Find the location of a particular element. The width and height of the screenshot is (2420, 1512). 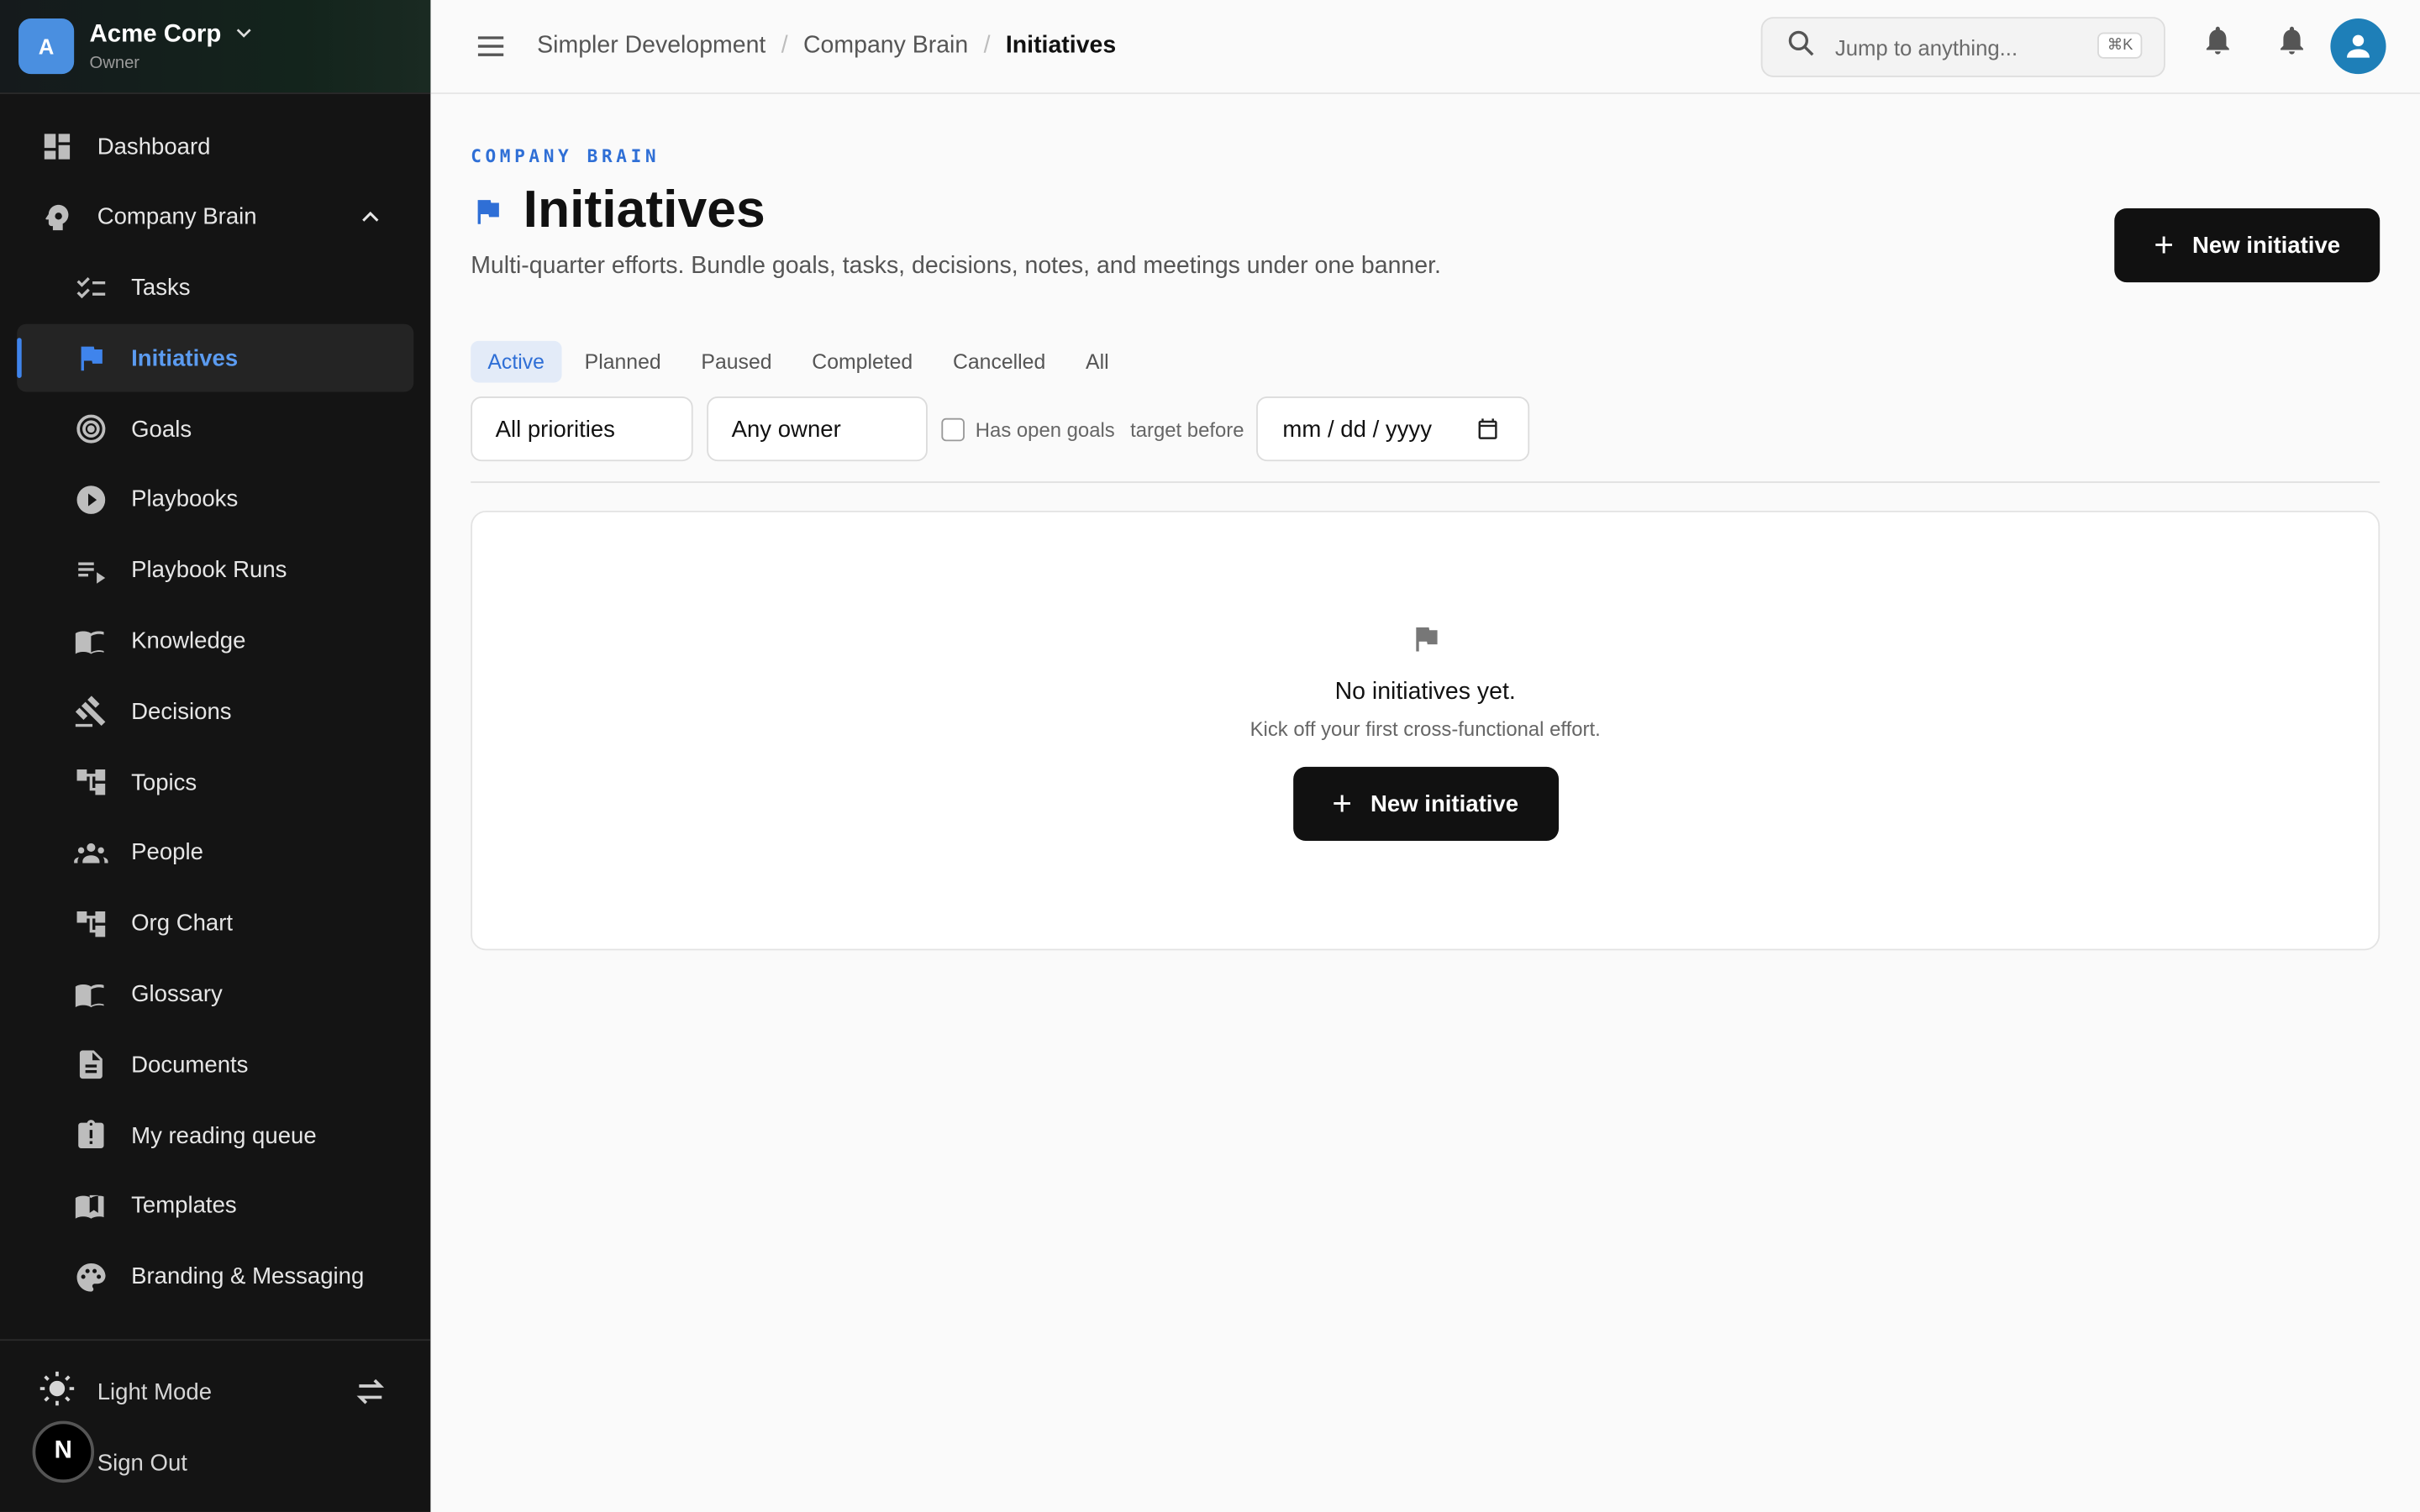

palette-icon is located at coordinates (90, 1276).